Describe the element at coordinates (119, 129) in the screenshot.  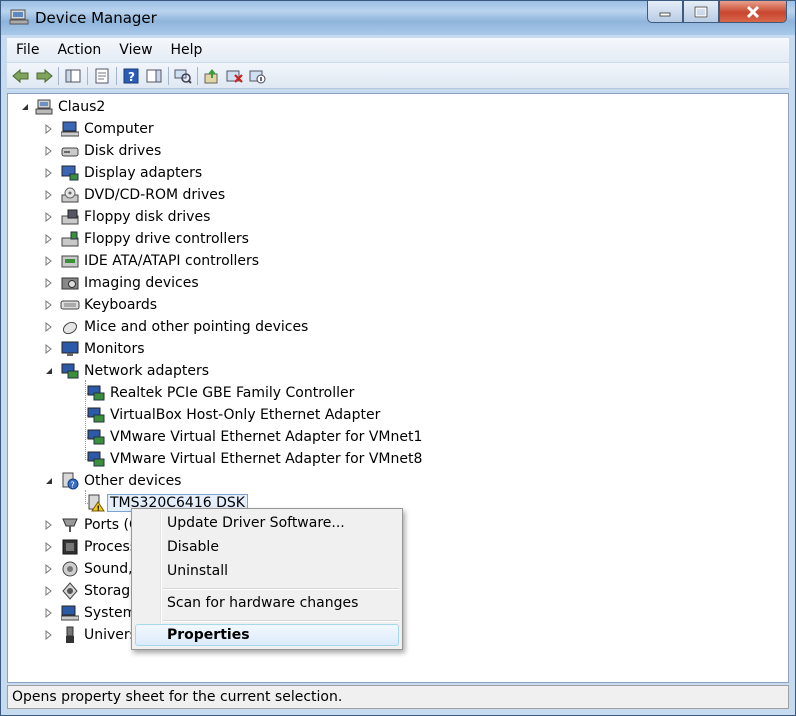
I see `tree-item-label: Computer` at that location.